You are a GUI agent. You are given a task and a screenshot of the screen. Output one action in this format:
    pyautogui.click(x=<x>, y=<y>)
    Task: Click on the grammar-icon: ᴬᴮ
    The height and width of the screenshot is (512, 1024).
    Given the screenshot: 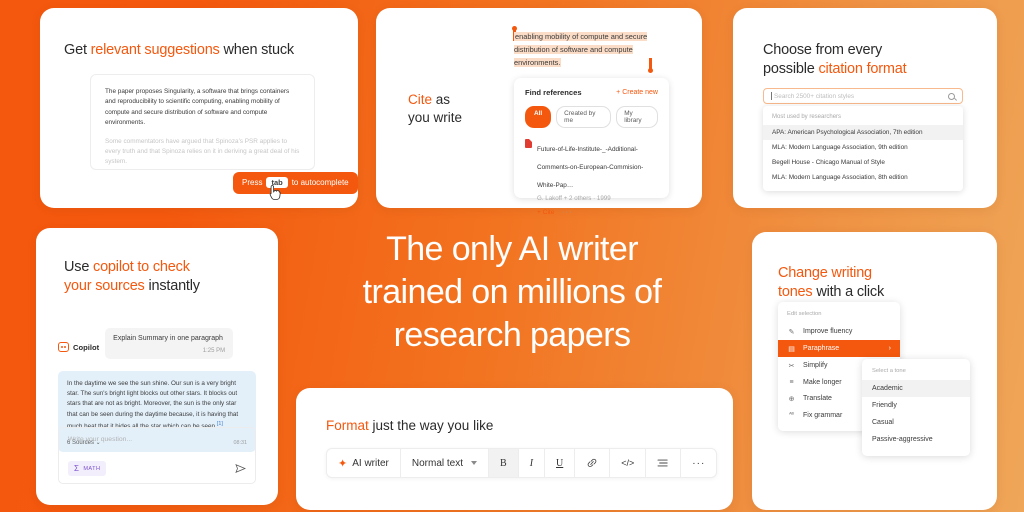 What is the action you would take?
    pyautogui.click(x=791, y=415)
    